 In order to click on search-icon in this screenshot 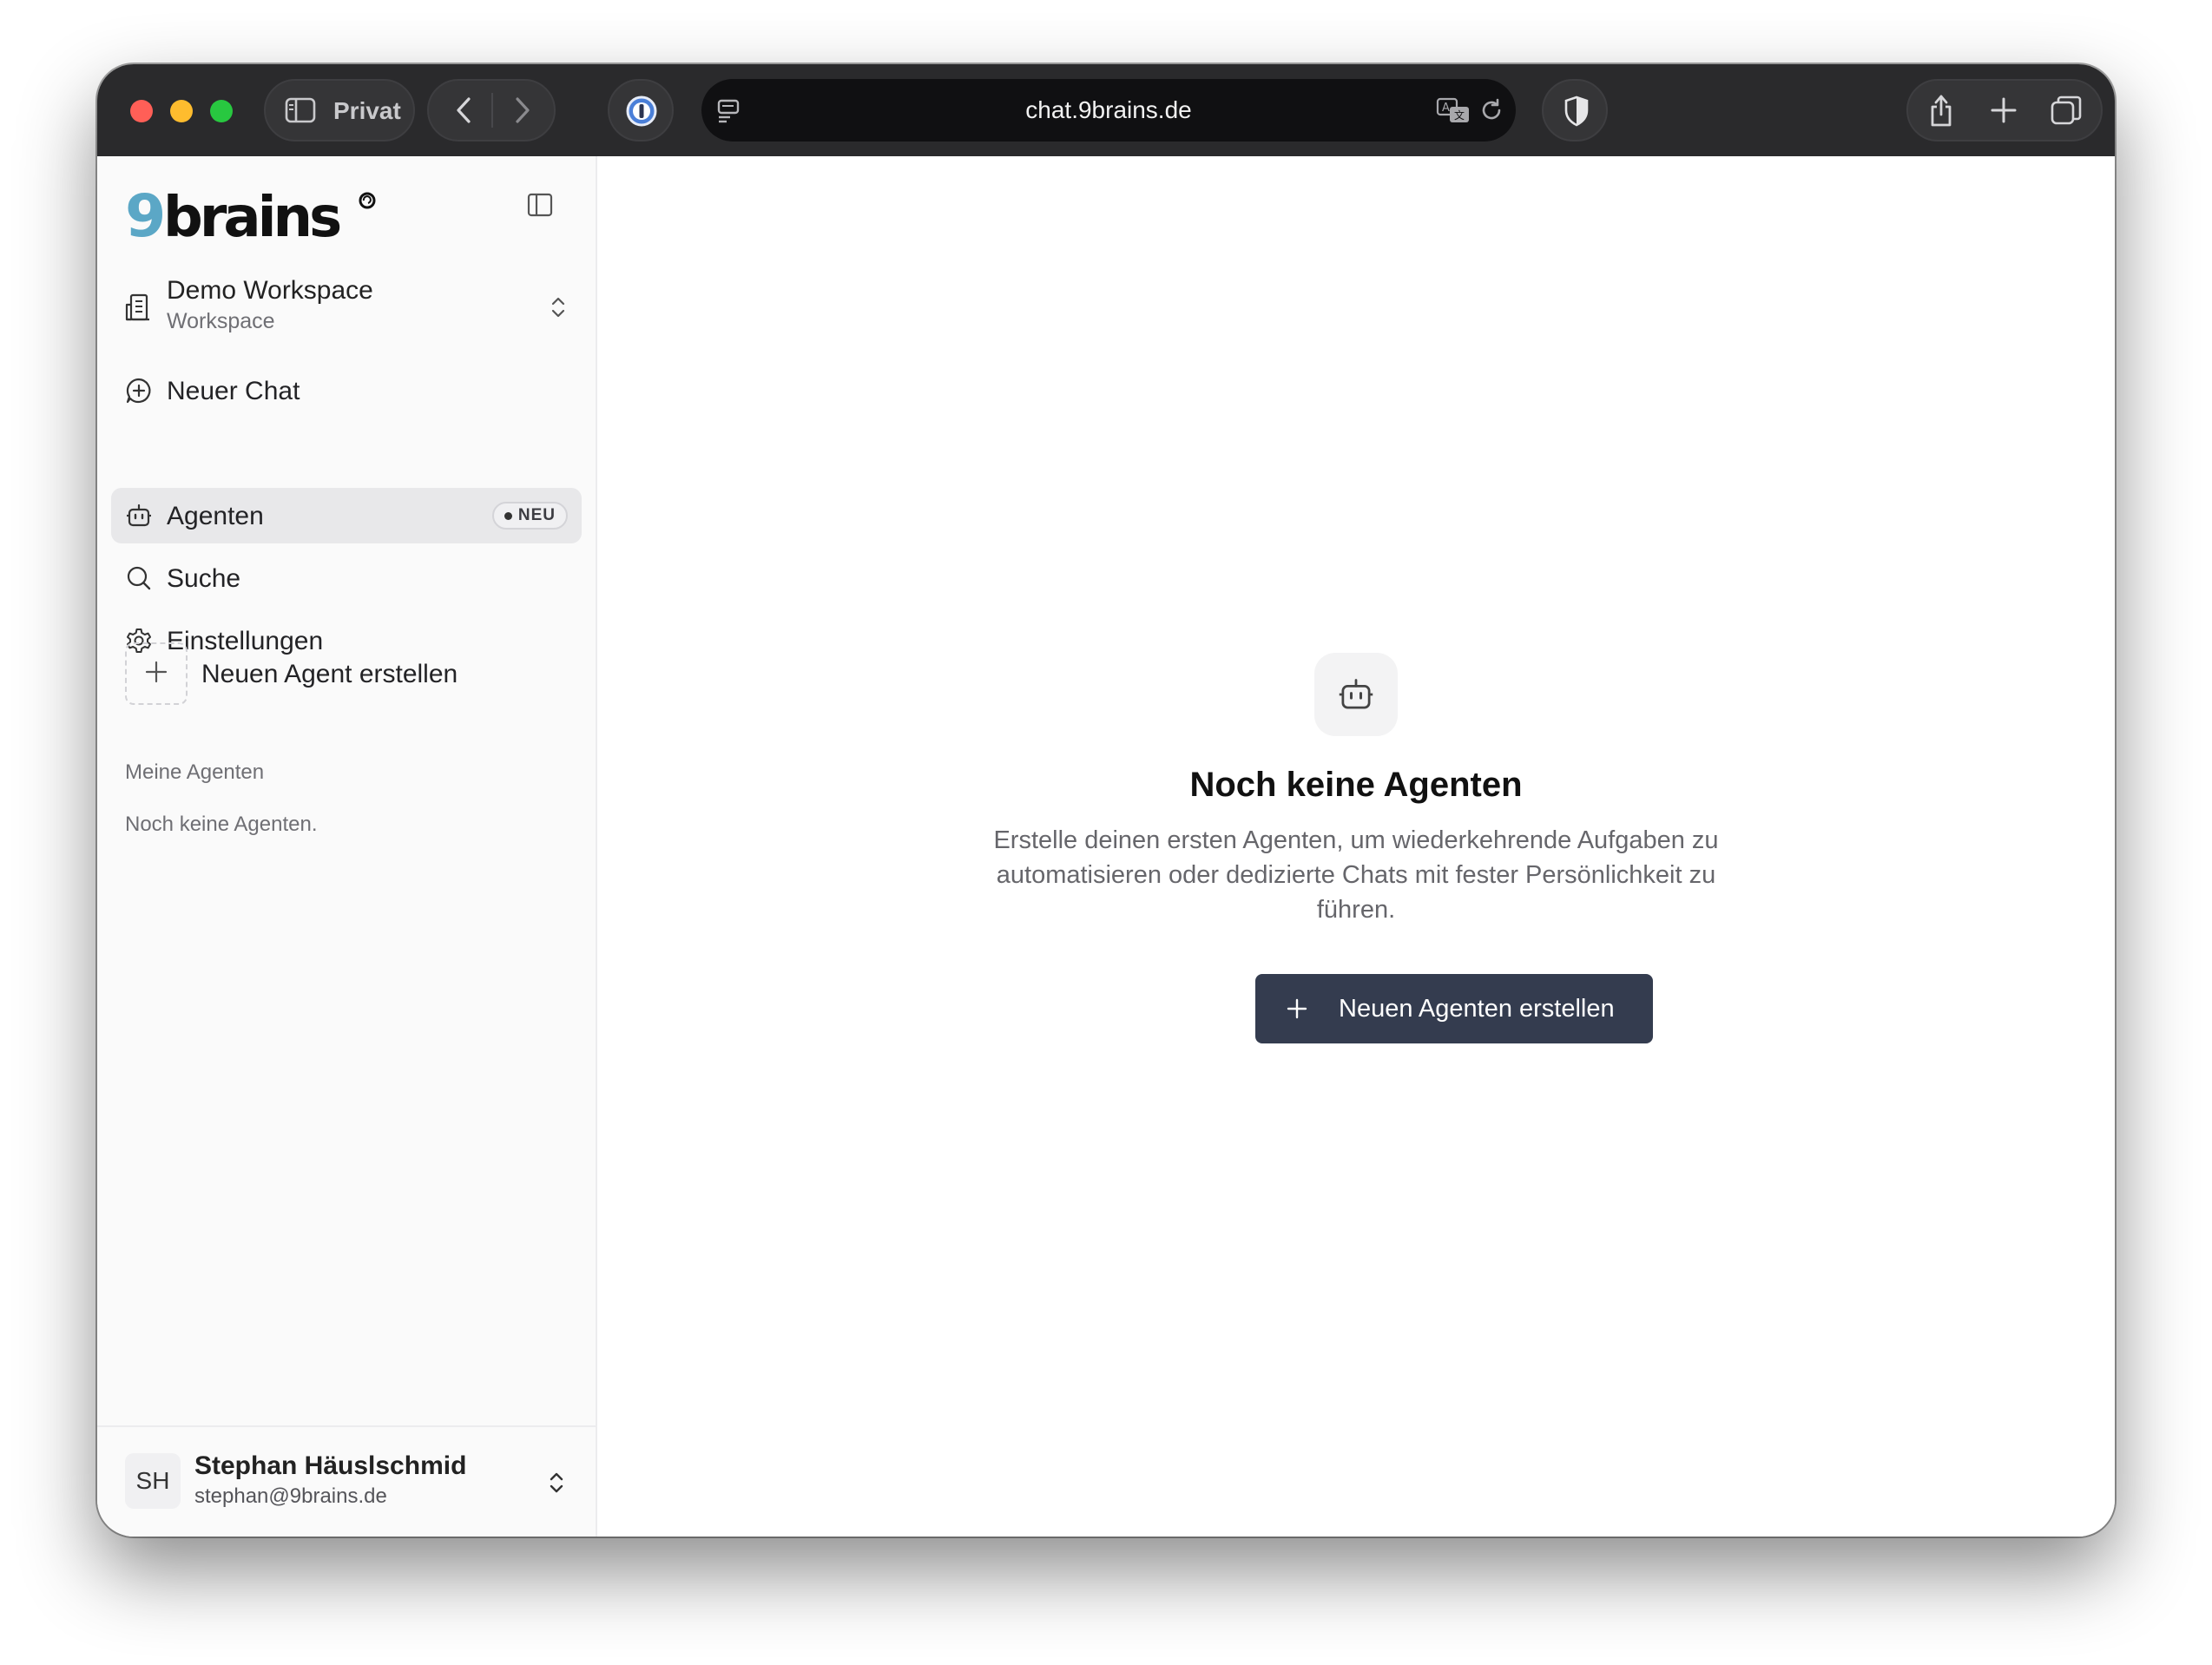, I will do `click(139, 578)`.